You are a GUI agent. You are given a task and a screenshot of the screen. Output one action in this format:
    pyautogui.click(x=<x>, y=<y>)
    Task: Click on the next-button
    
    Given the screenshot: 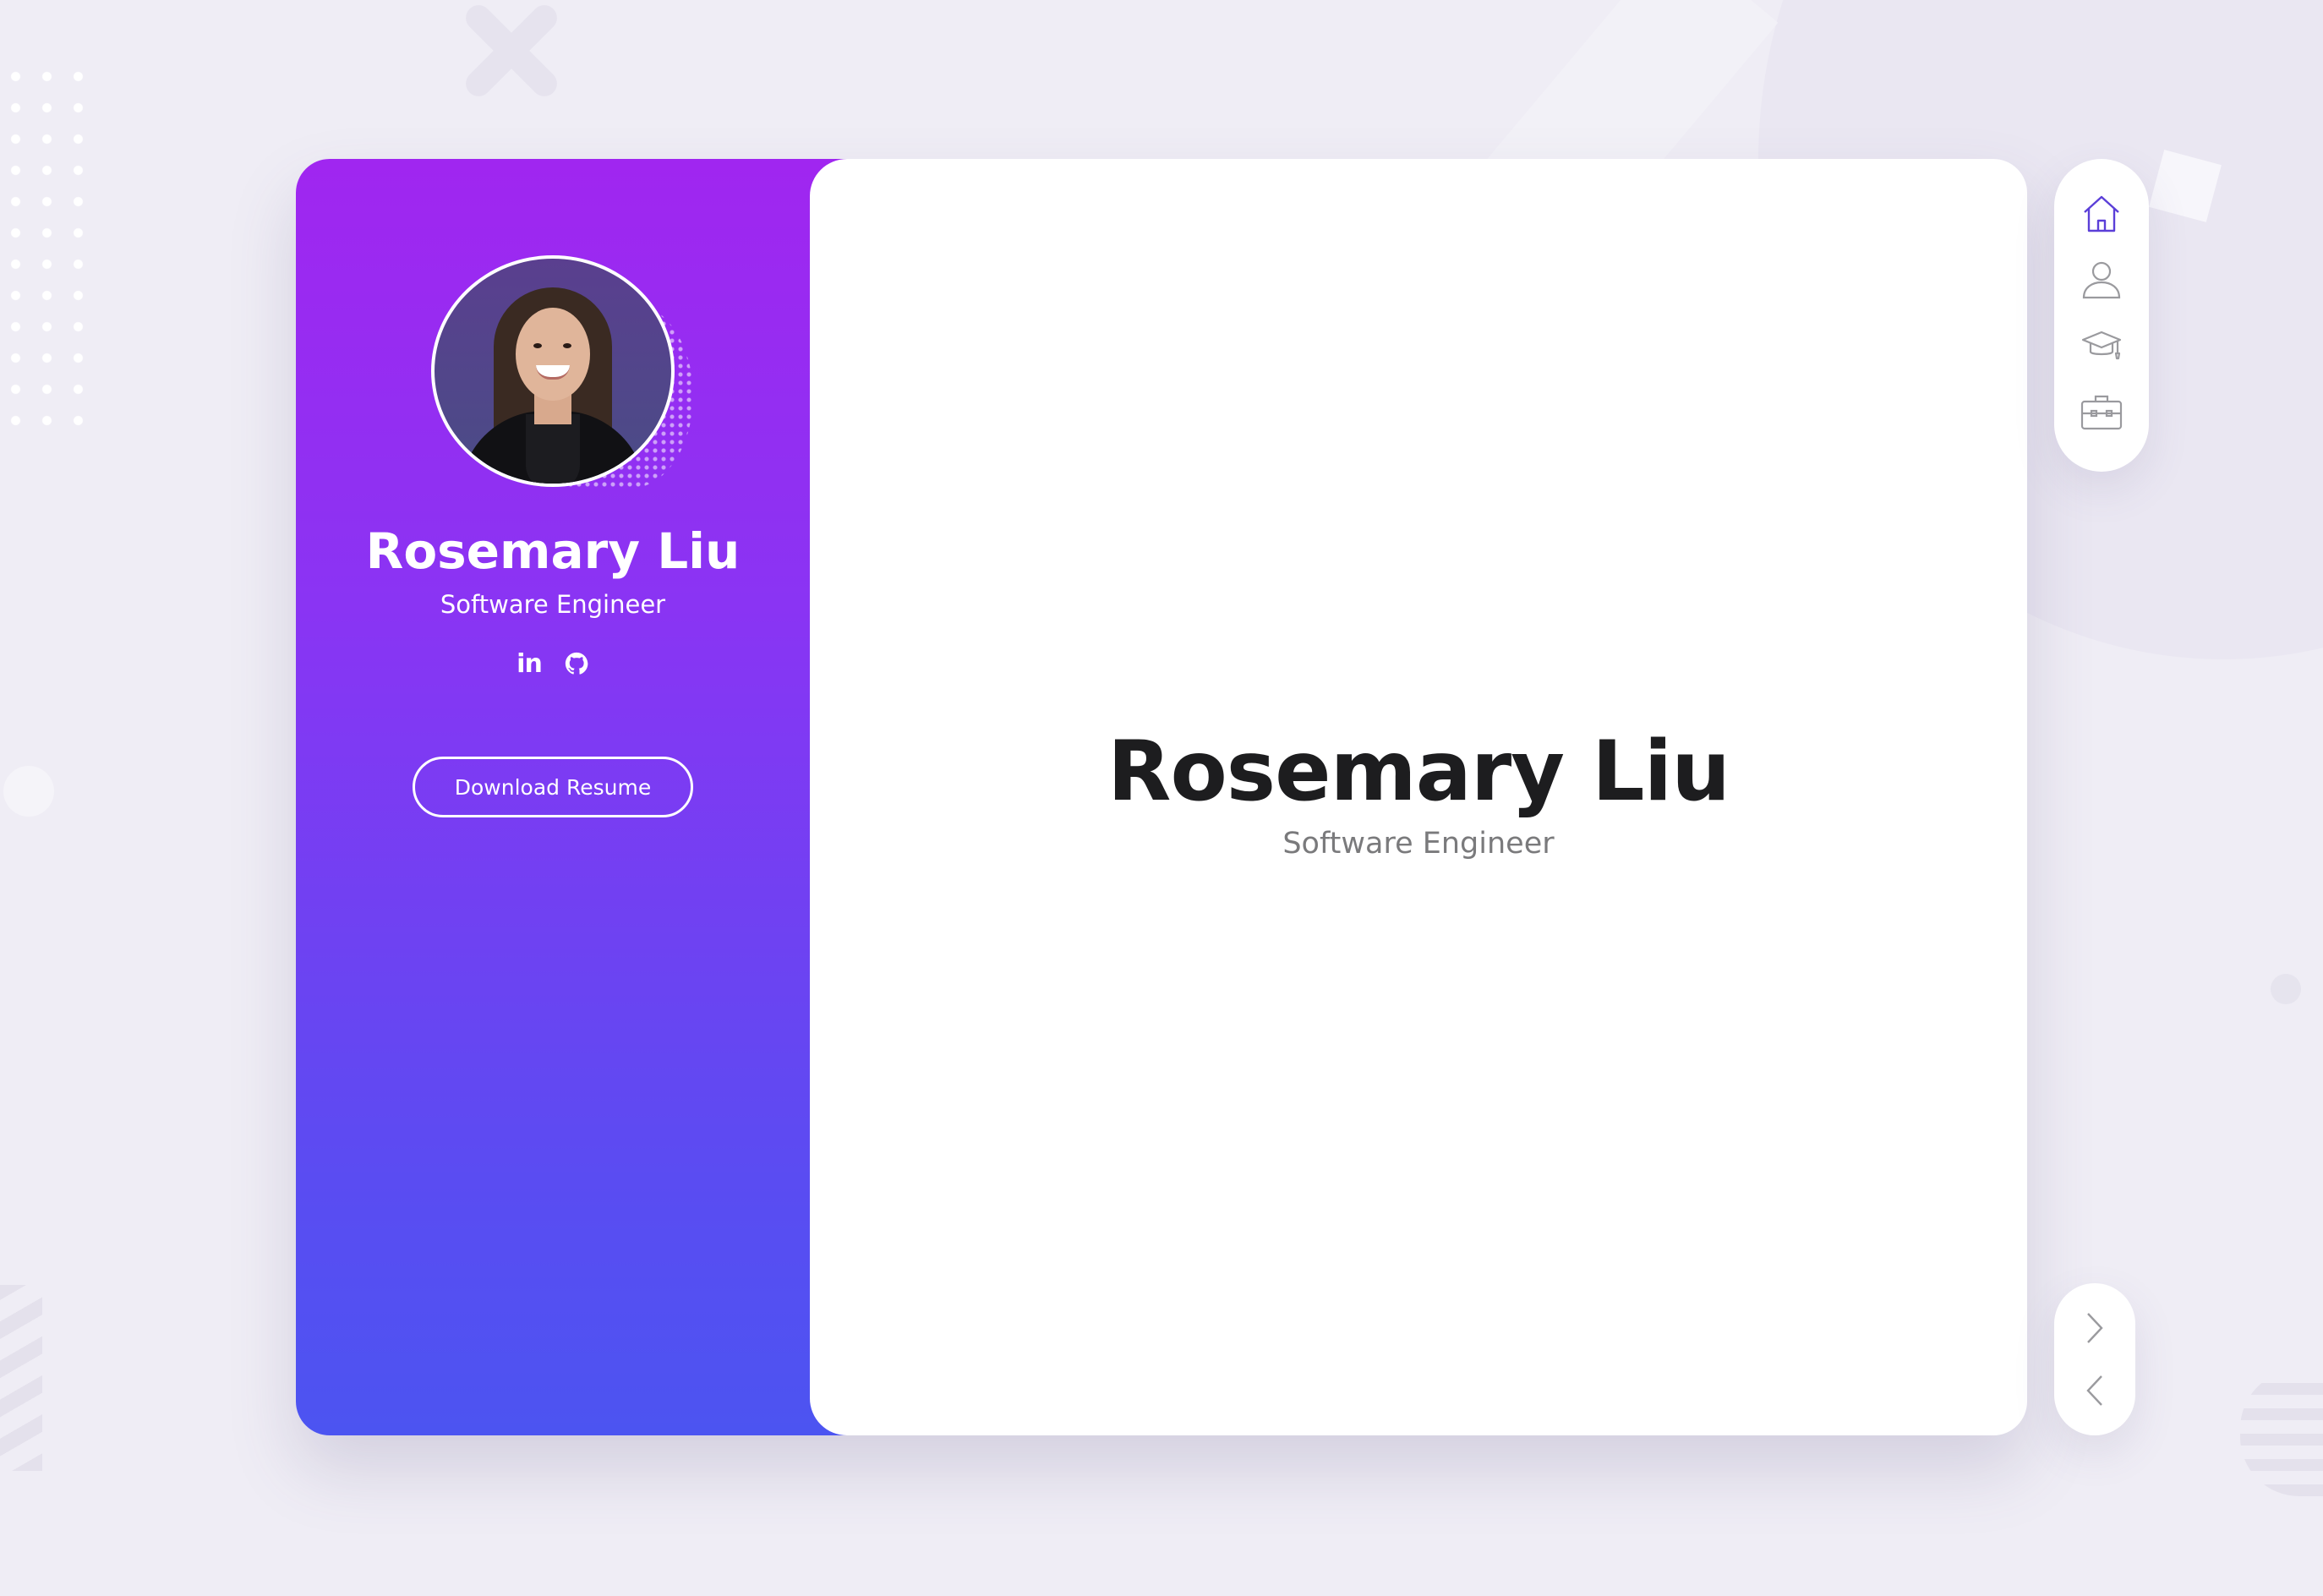 What is the action you would take?
    pyautogui.click(x=2095, y=1328)
    